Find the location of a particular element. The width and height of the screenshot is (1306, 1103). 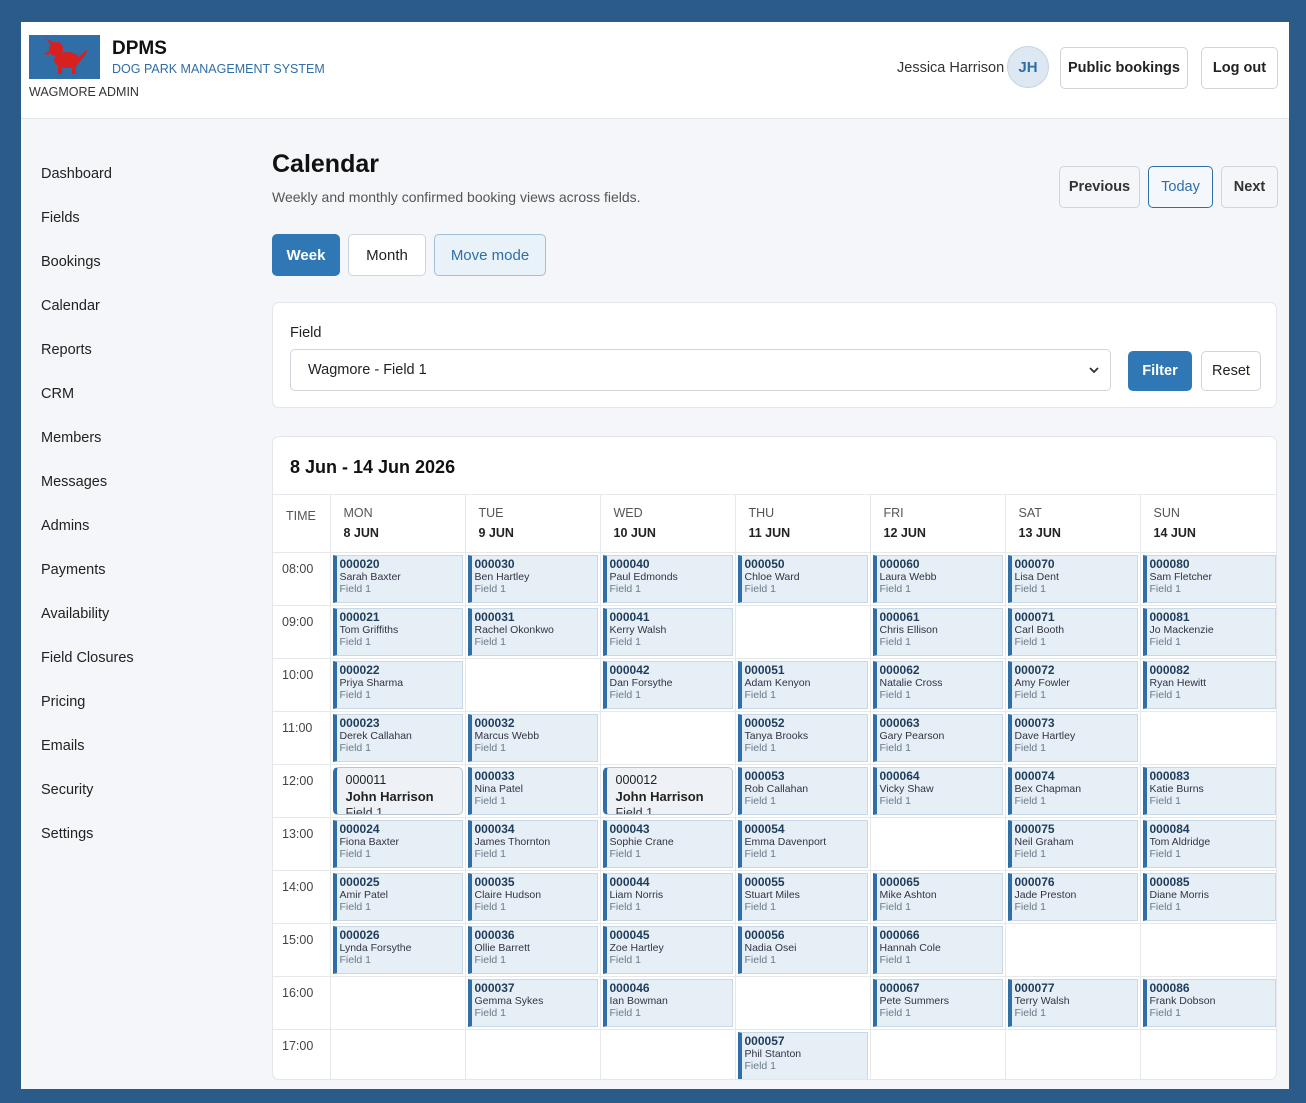

booking-block: 000060 Laura Webb Field 1 is located at coordinates (937, 579).